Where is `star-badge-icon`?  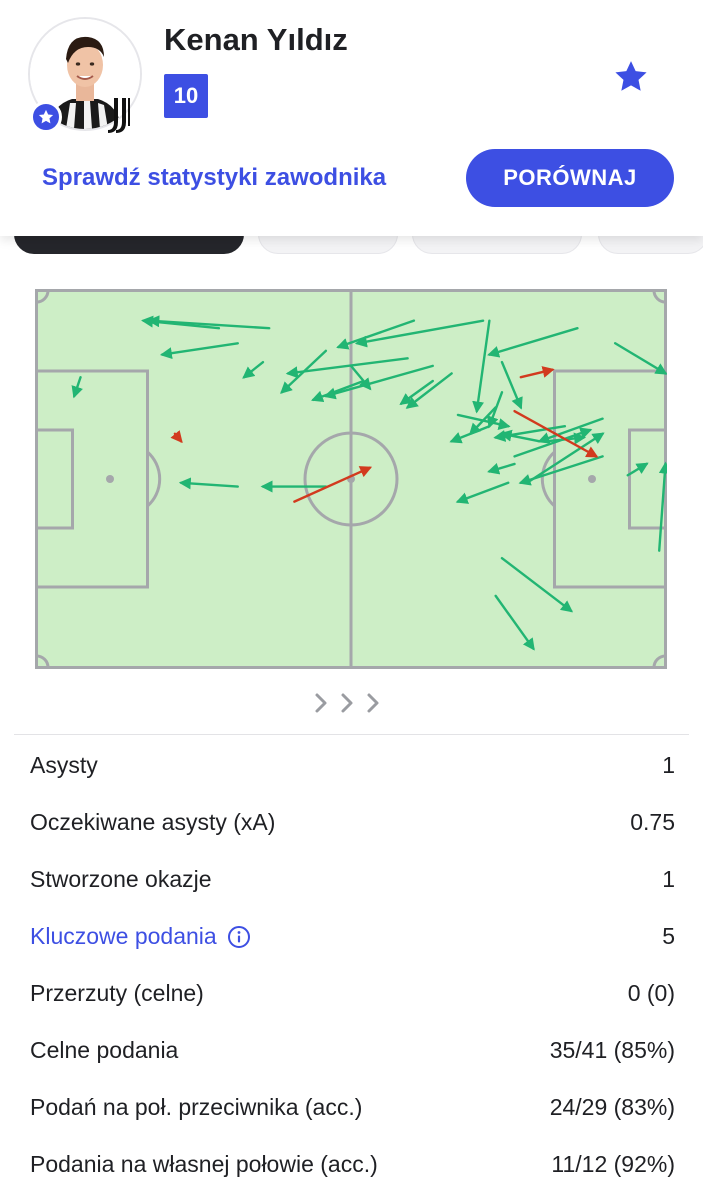
star-badge-icon is located at coordinates (46, 117).